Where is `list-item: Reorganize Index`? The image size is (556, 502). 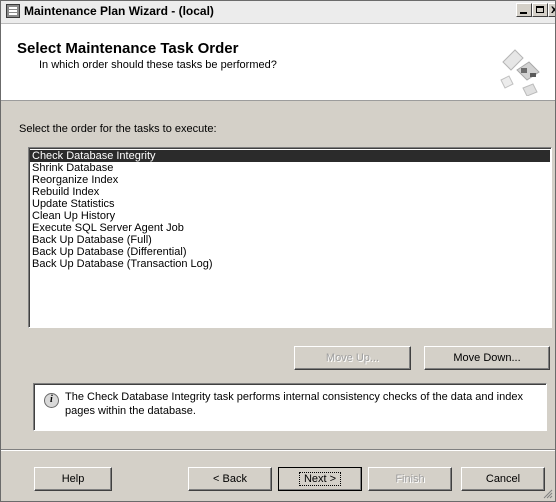 list-item: Reorganize Index is located at coordinates (290, 180).